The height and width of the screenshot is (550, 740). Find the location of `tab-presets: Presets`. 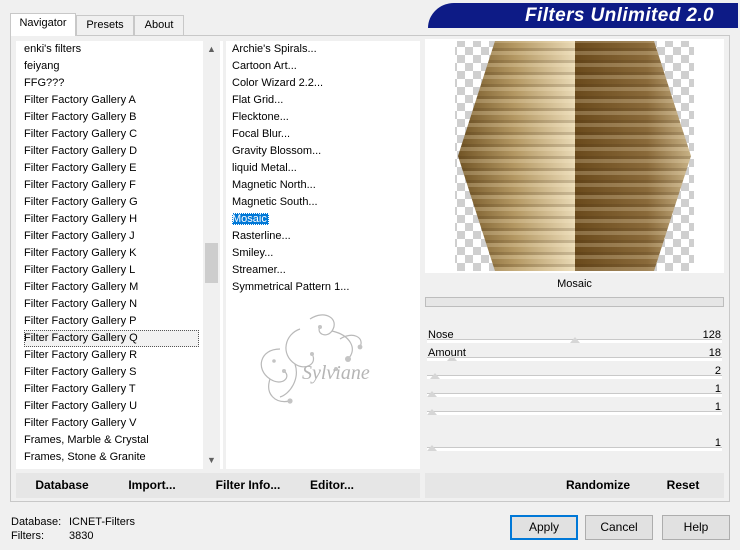

tab-presets: Presets is located at coordinates (105, 25).